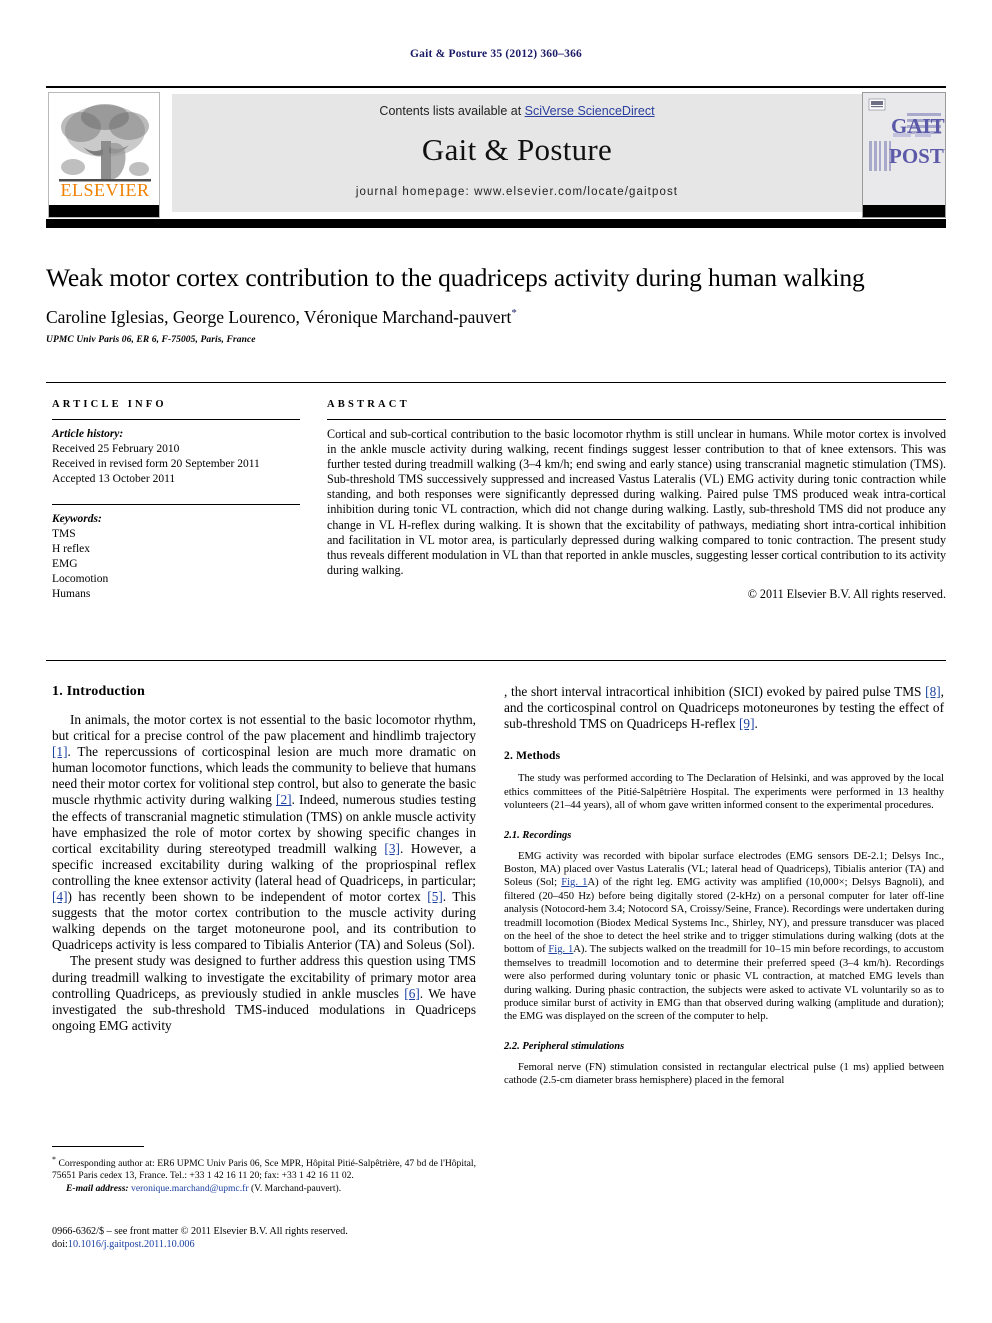  Describe the element at coordinates (190, 1188) in the screenshot. I see `email-link: veronique.marchand@upmc.fr` at that location.